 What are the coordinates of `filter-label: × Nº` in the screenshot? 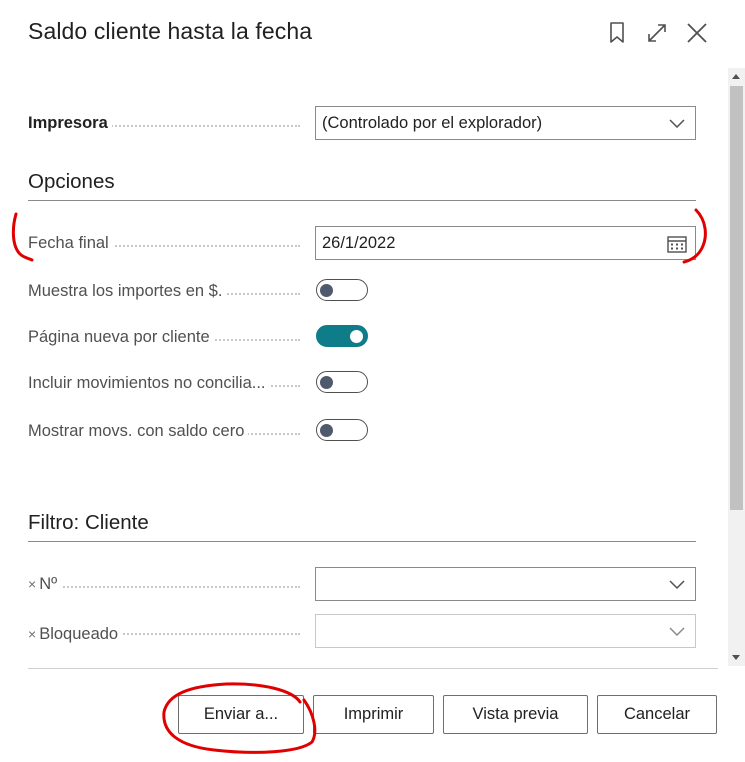 It's located at (45, 584).